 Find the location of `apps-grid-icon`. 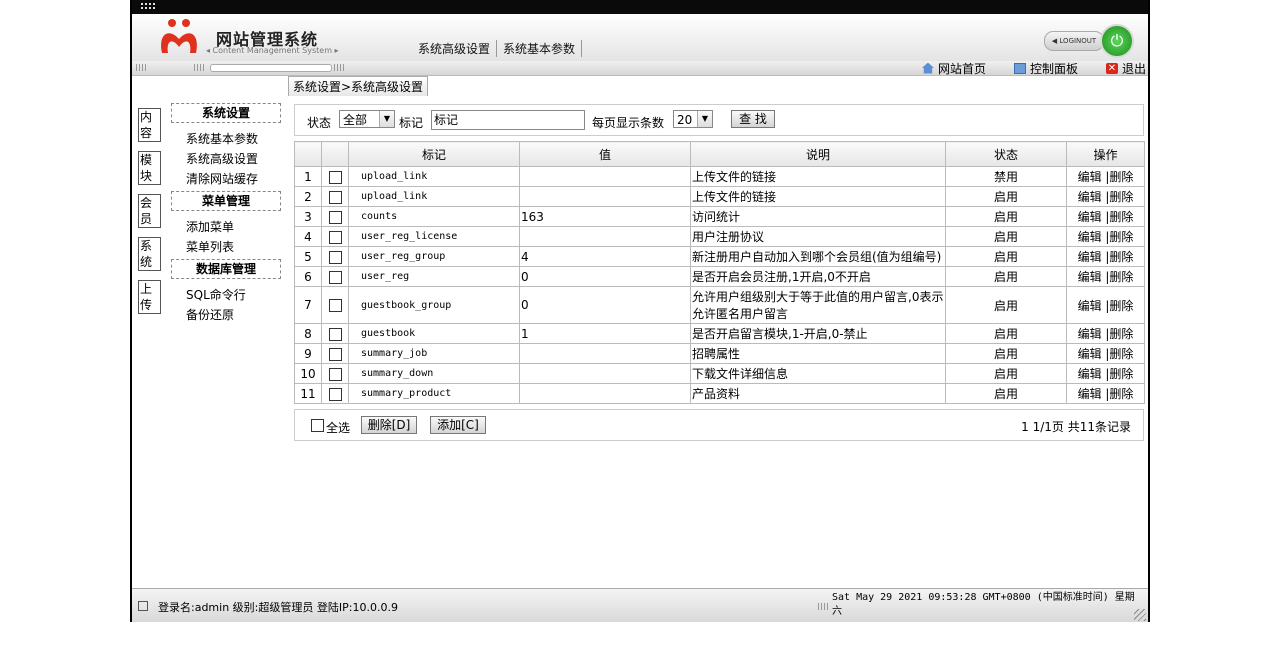

apps-grid-icon is located at coordinates (148, 6).